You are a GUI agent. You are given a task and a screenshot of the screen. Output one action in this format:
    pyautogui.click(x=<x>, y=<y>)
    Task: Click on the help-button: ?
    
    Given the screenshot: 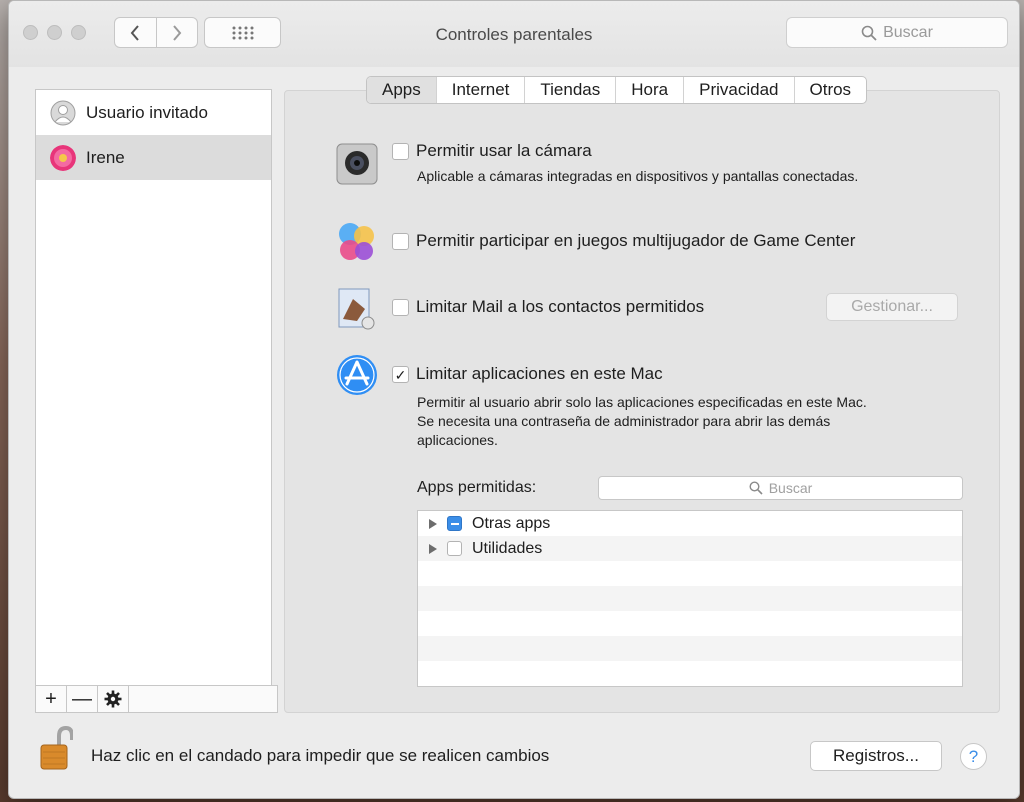 What is the action you would take?
    pyautogui.click(x=973, y=756)
    